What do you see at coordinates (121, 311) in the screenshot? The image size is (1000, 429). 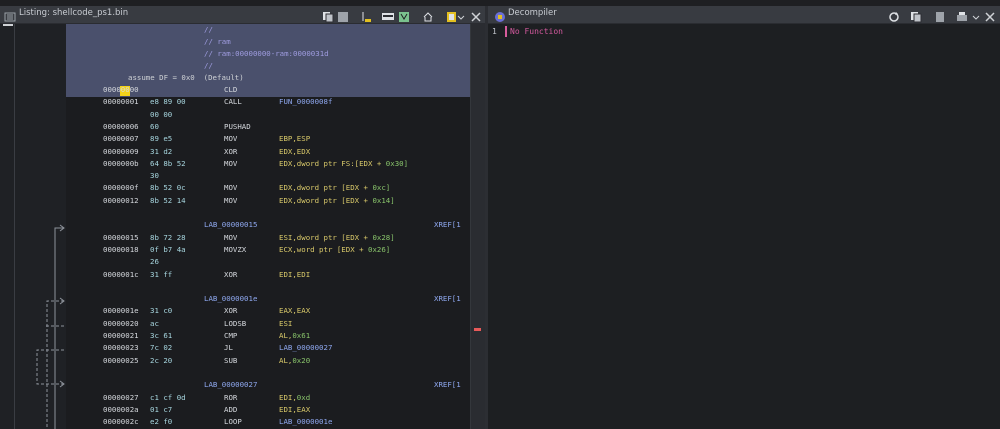 I see `row-address: 0000001e` at bounding box center [121, 311].